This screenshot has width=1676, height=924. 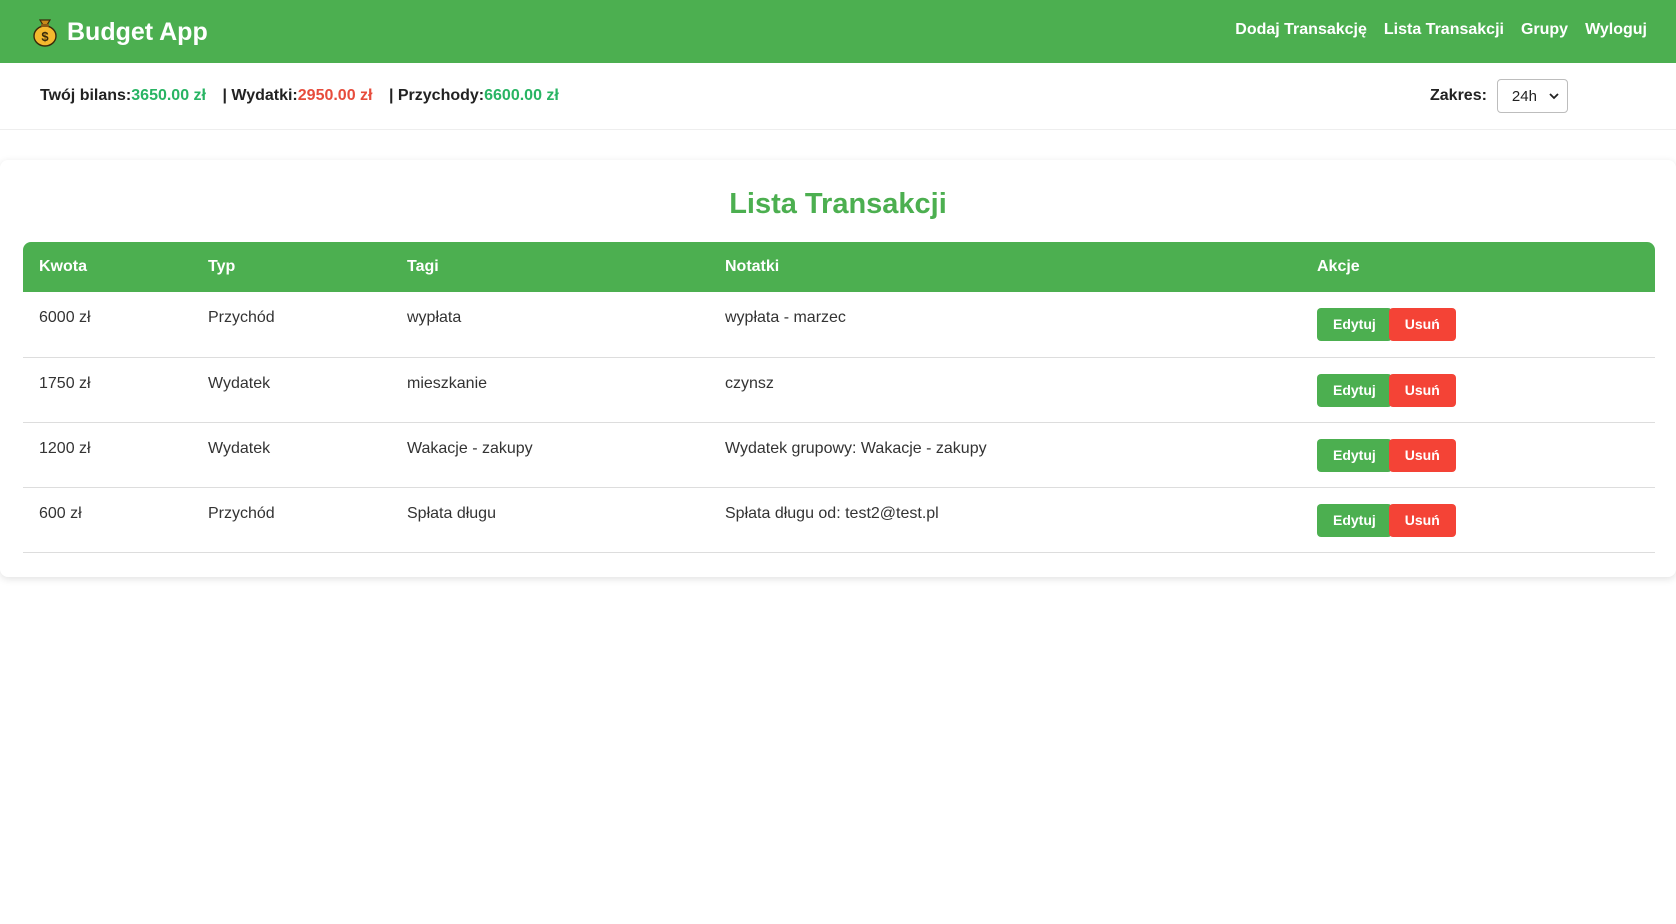 I want to click on column-header-tags: Tagi, so click(x=550, y=267).